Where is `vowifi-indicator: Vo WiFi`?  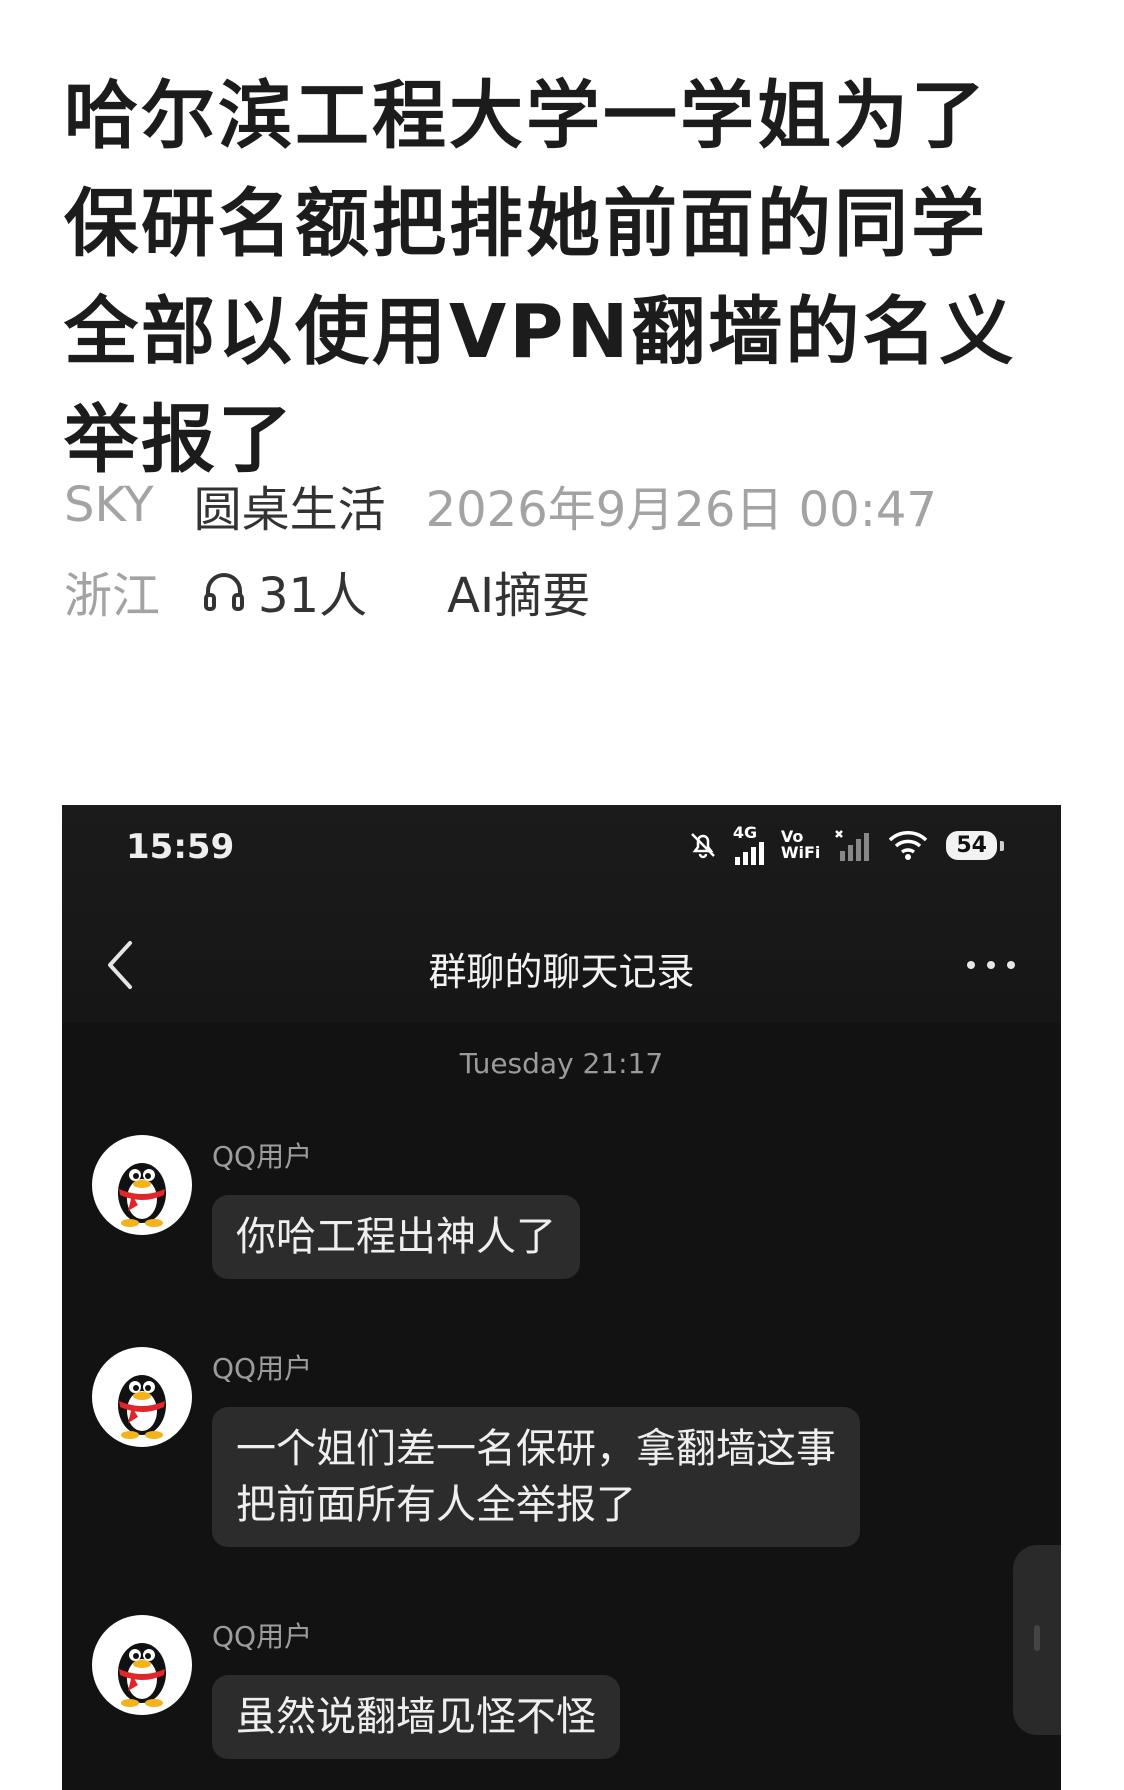
vowifi-indicator: Vo WiFi is located at coordinates (801, 845).